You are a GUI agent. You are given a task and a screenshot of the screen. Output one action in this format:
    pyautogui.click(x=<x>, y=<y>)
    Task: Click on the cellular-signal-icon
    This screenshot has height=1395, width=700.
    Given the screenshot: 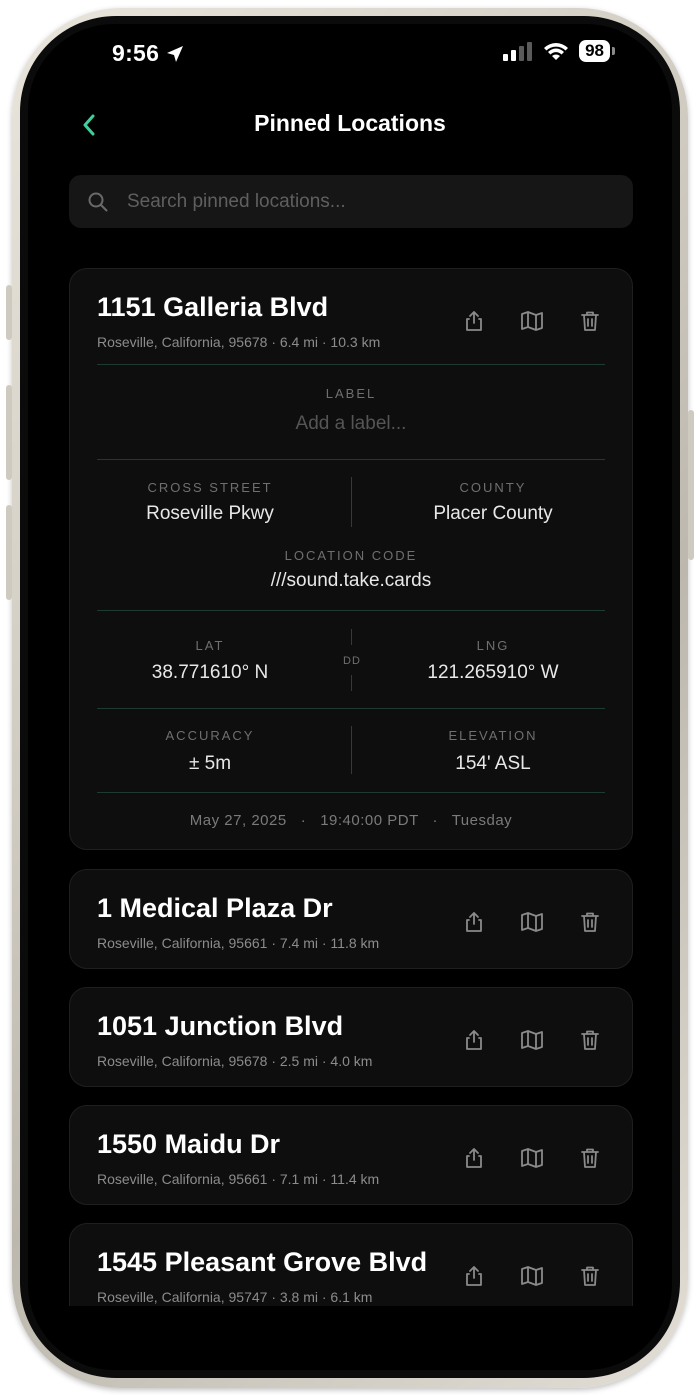 What is the action you would take?
    pyautogui.click(x=518, y=51)
    